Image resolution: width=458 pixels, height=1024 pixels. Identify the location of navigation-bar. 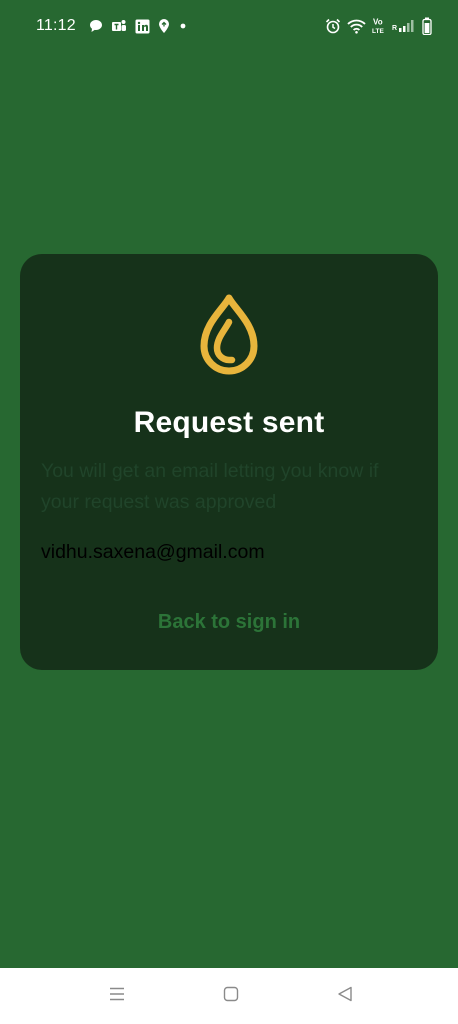
(229, 996).